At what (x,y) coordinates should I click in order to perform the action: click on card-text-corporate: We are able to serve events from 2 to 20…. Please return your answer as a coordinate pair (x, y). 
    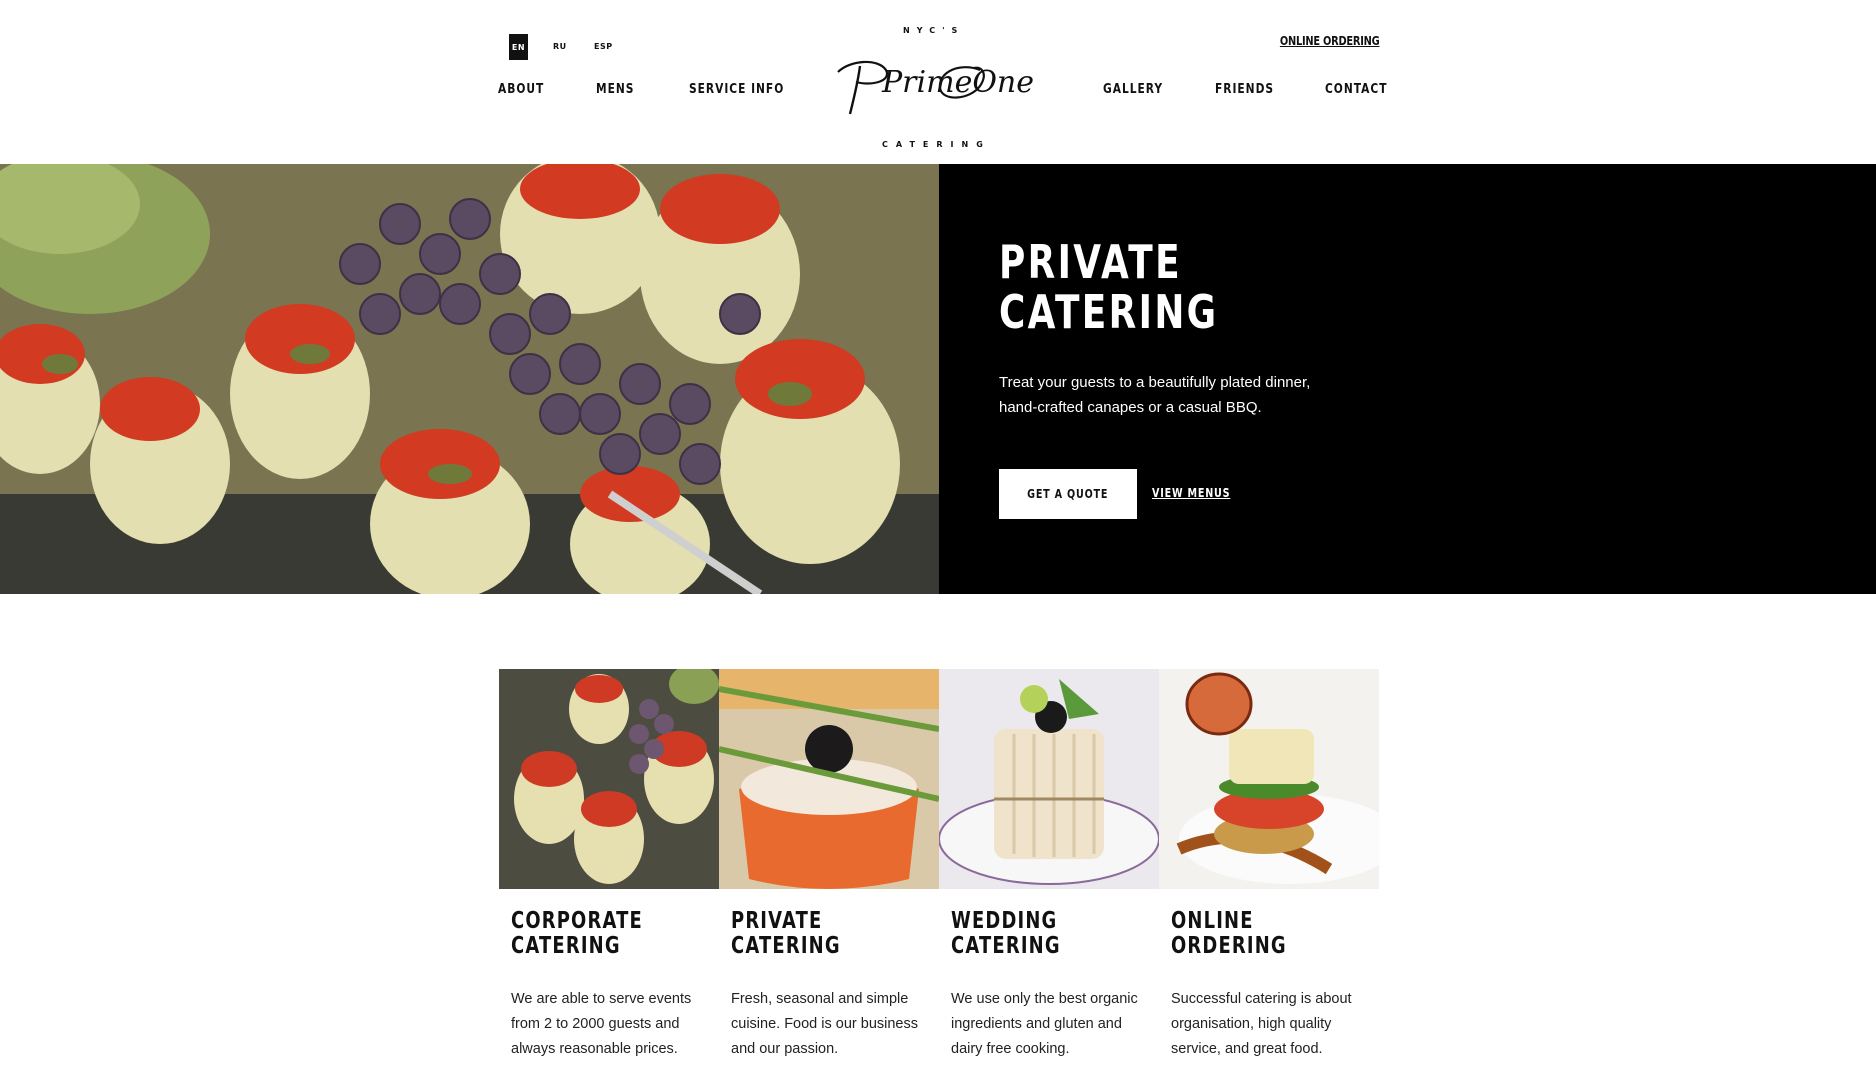
    Looking at the image, I should click on (601, 1024).